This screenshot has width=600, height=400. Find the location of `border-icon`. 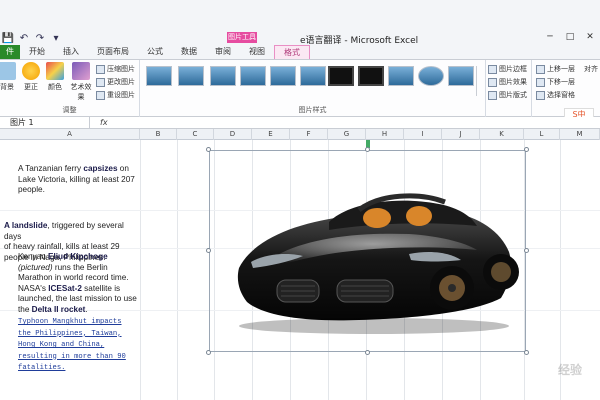

border-icon is located at coordinates (492, 69).